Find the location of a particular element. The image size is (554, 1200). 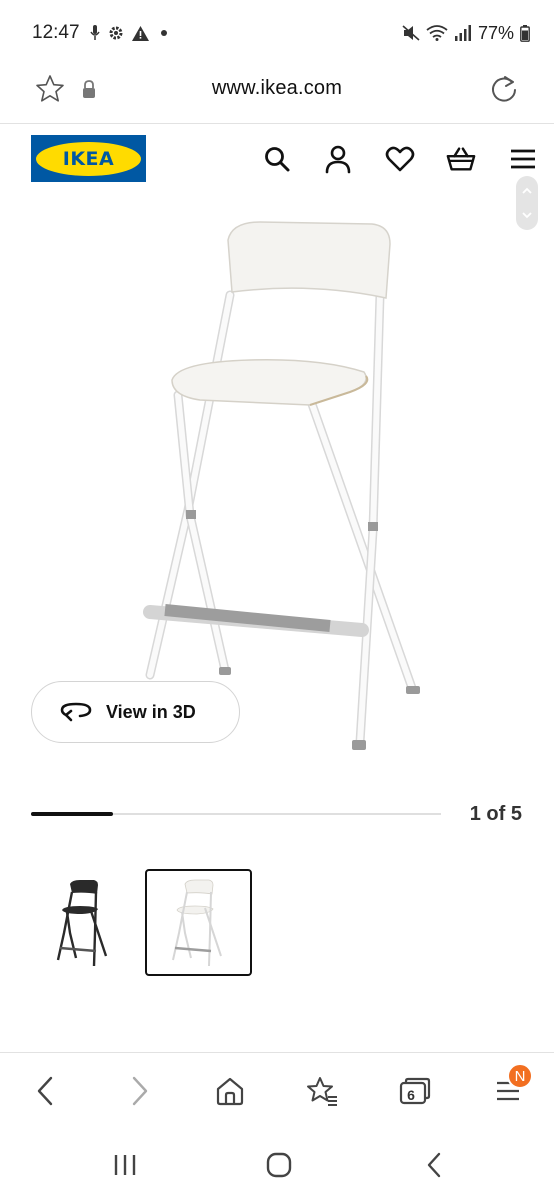

url-bar: www.ikea.com is located at coordinates (277, 94).